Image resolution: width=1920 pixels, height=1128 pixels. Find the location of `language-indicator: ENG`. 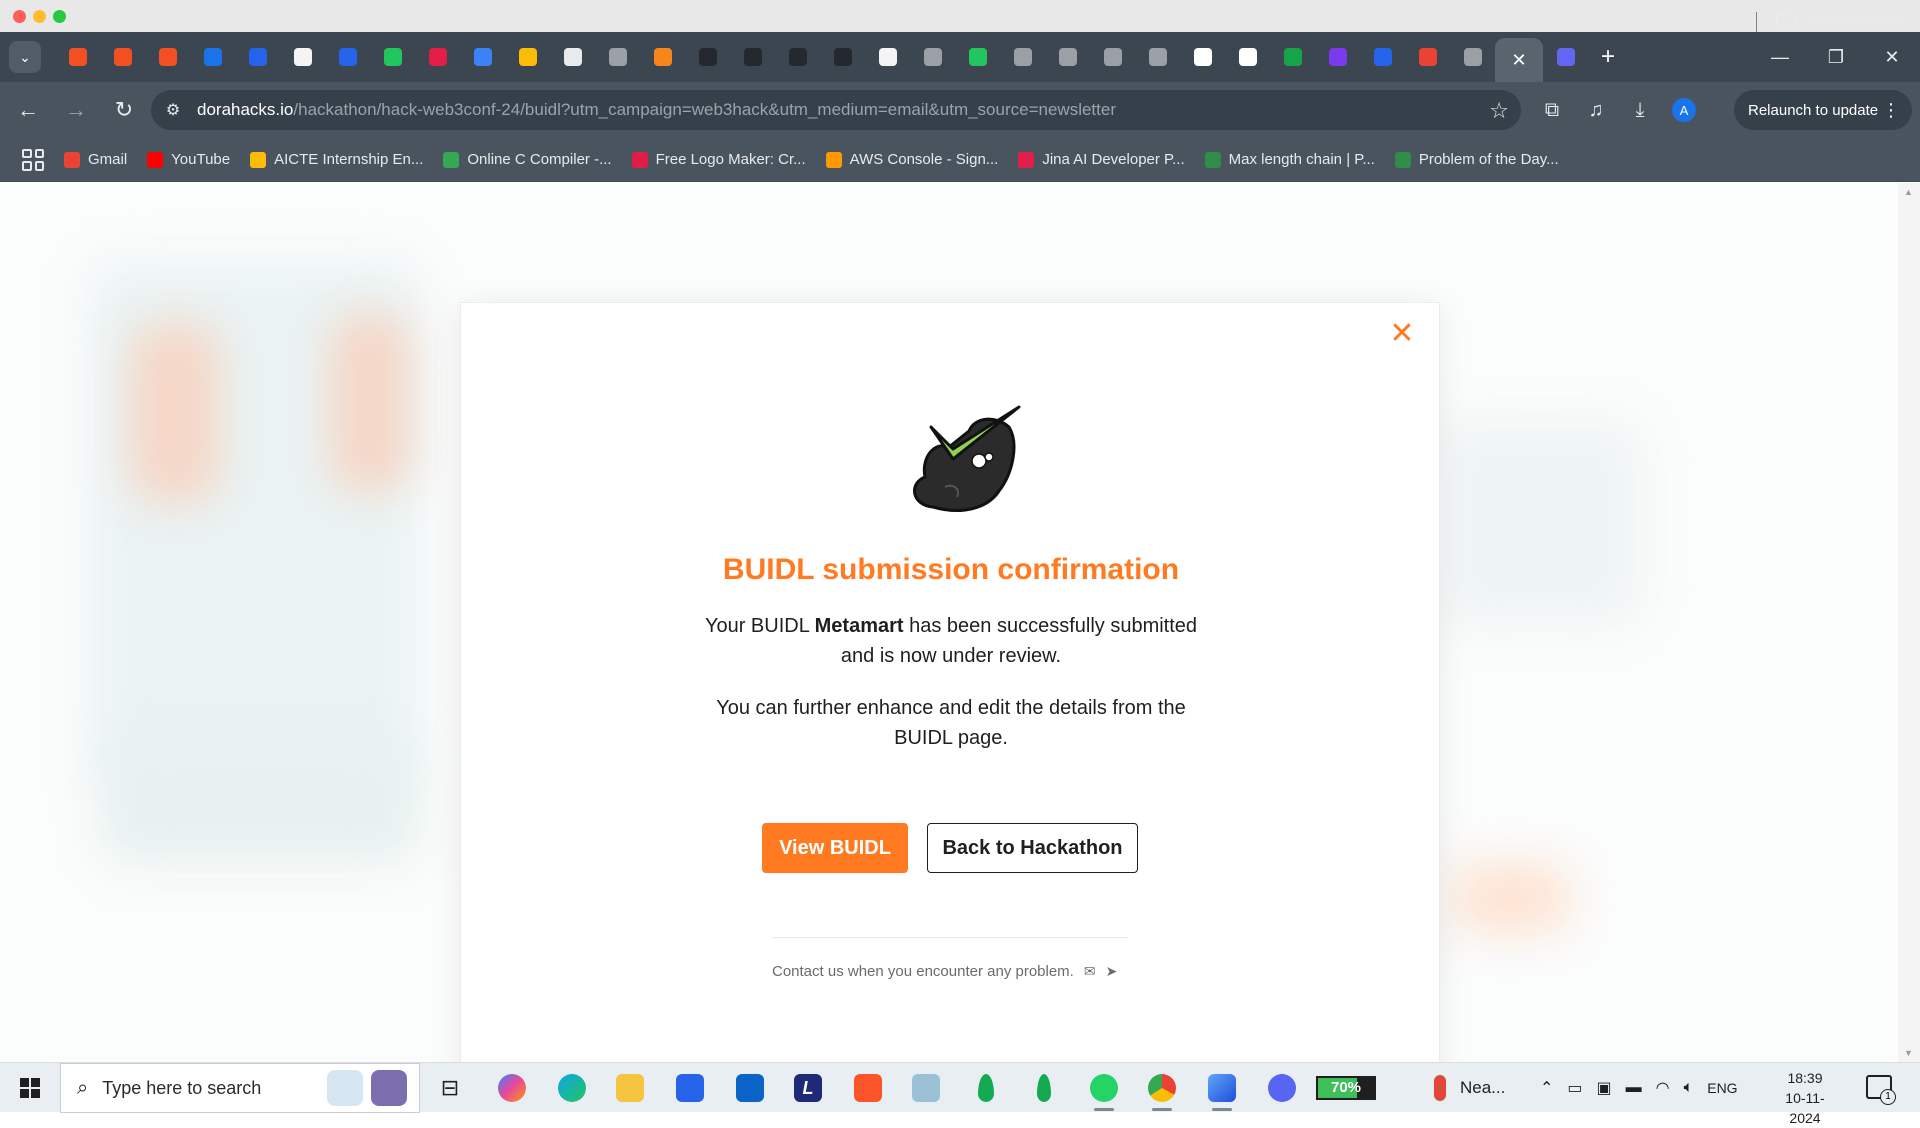

language-indicator: ENG is located at coordinates (1722, 1088).